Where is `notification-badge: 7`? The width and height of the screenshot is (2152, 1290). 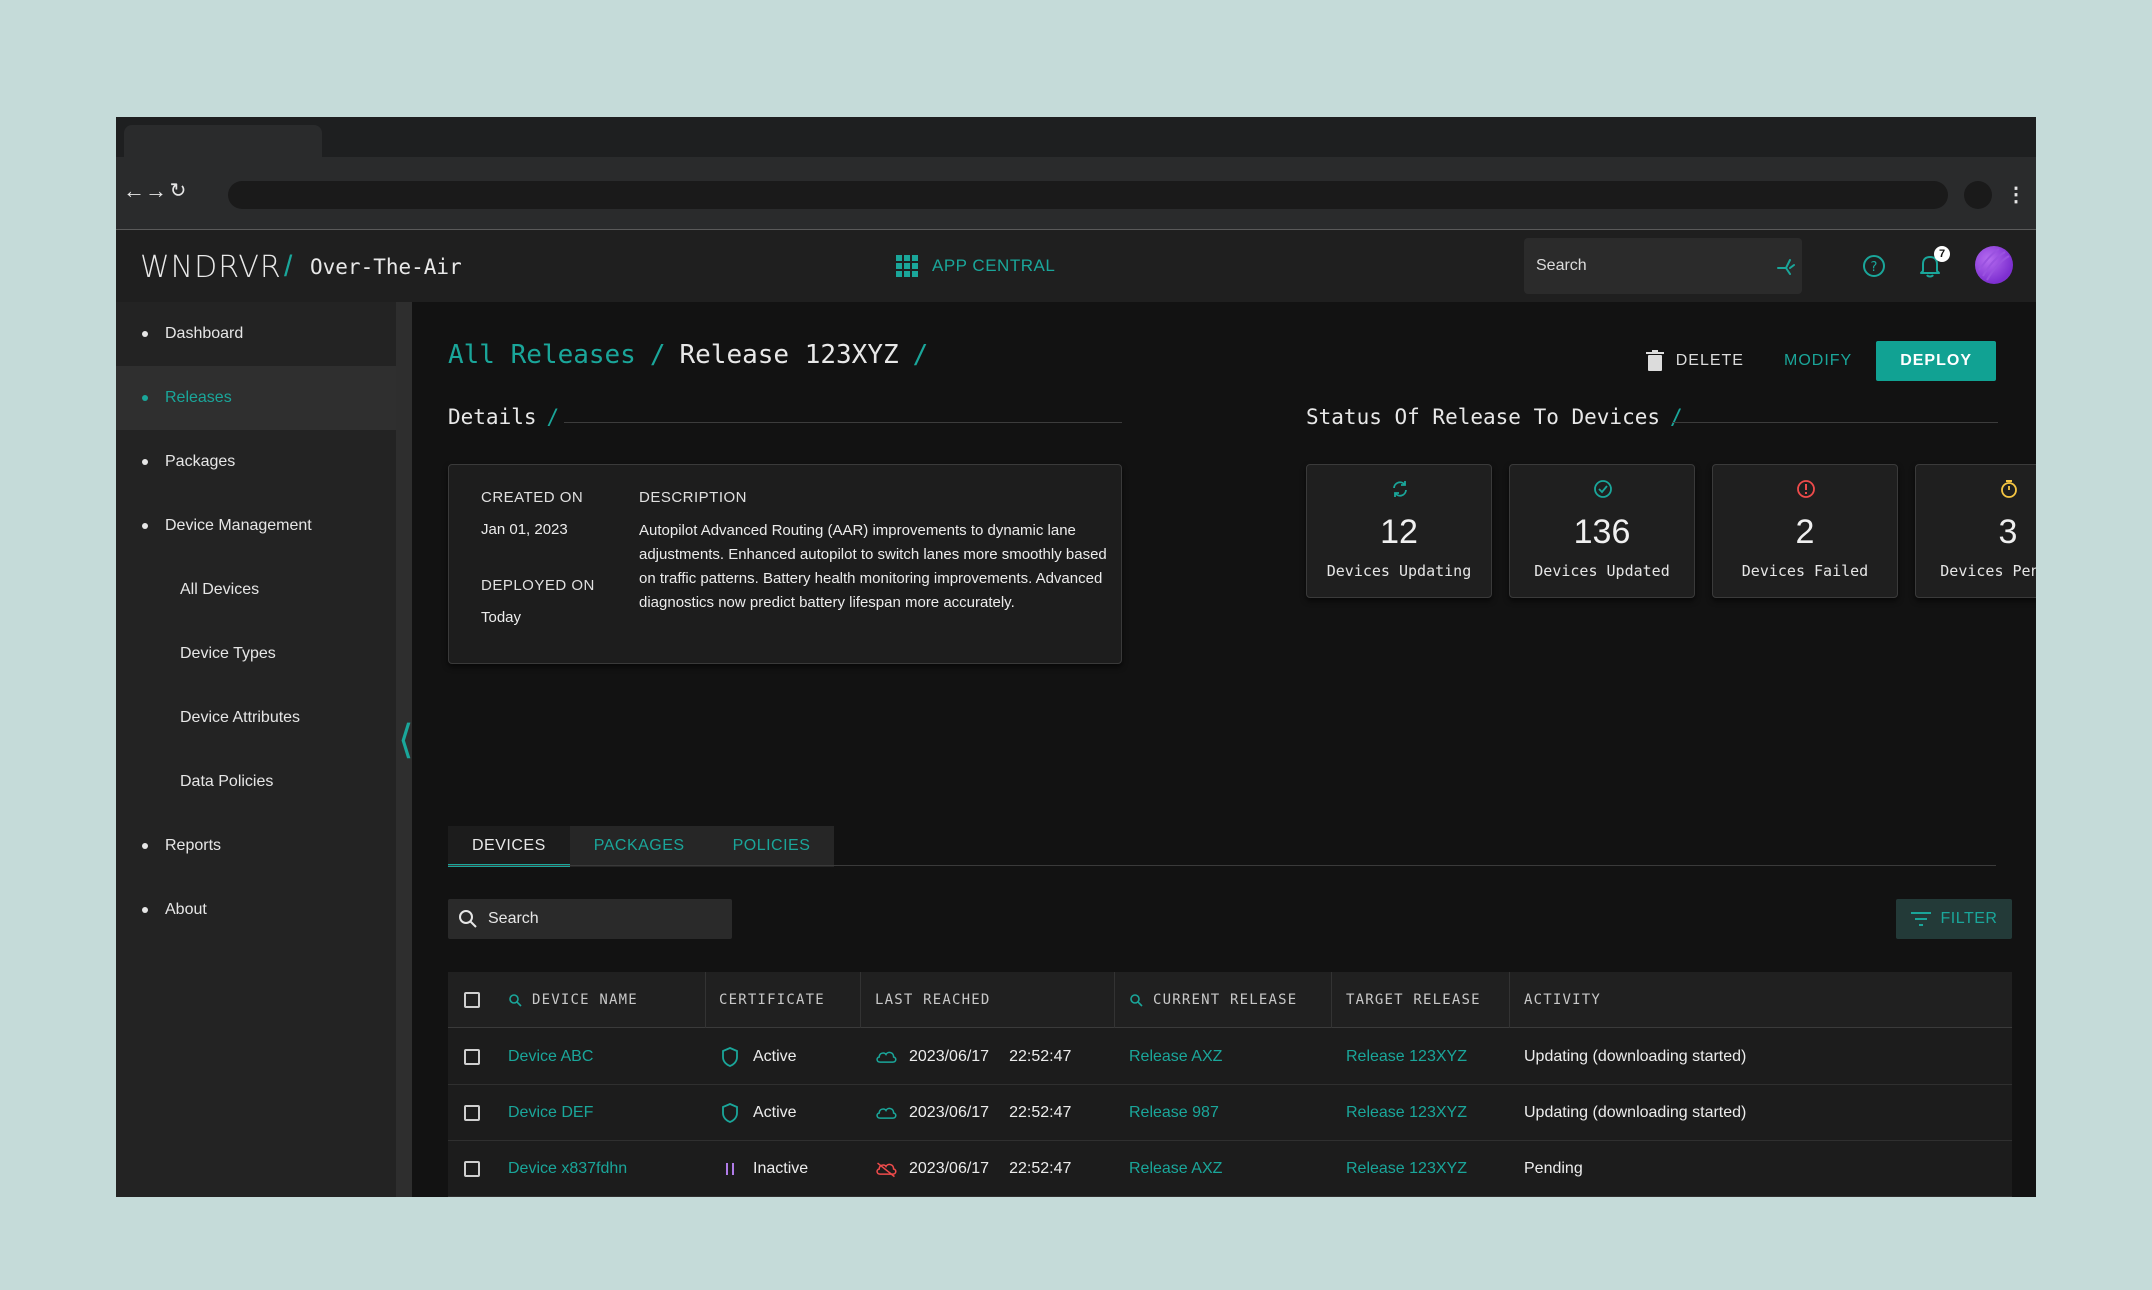
notification-badge: 7 is located at coordinates (1942, 254).